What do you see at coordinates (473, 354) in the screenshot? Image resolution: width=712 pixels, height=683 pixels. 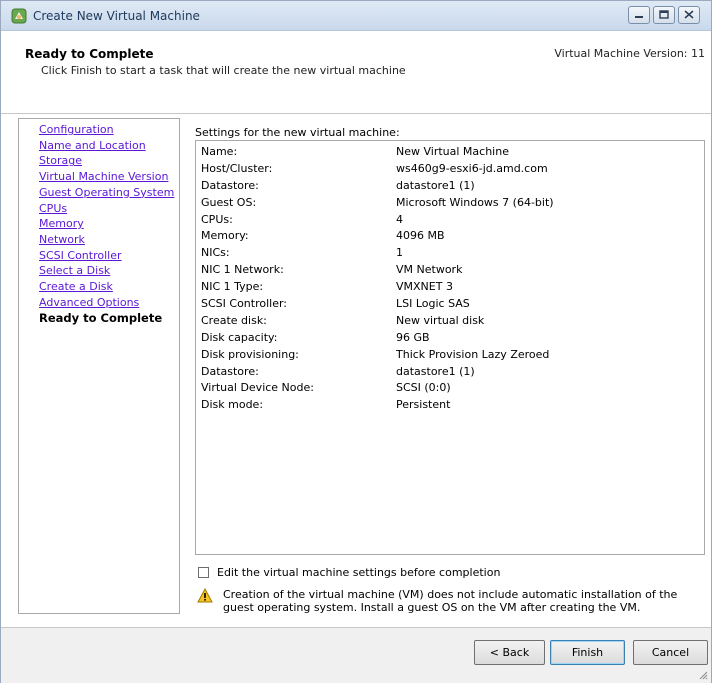 I see `summary-value: Thick Provision Lazy Zeroed` at bounding box center [473, 354].